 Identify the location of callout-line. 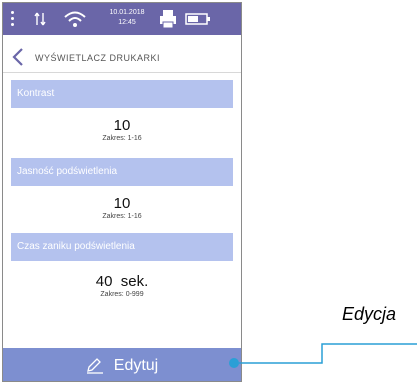
(328, 353).